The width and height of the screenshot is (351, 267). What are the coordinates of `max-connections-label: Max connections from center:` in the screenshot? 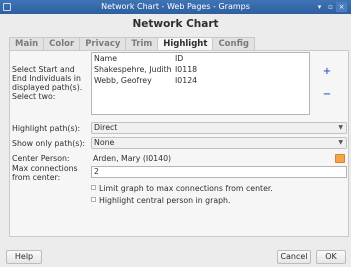 It's located at (45, 173).